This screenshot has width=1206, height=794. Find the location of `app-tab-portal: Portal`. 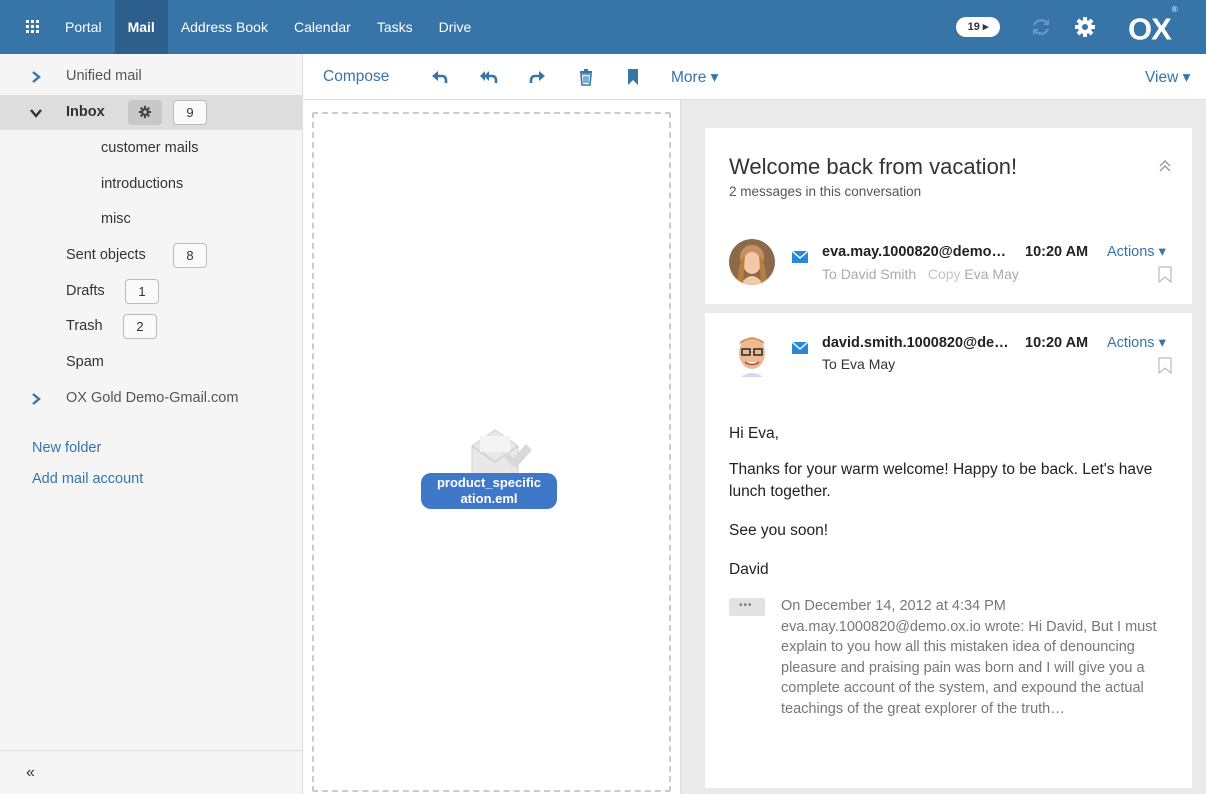

app-tab-portal: Portal is located at coordinates (83, 27).